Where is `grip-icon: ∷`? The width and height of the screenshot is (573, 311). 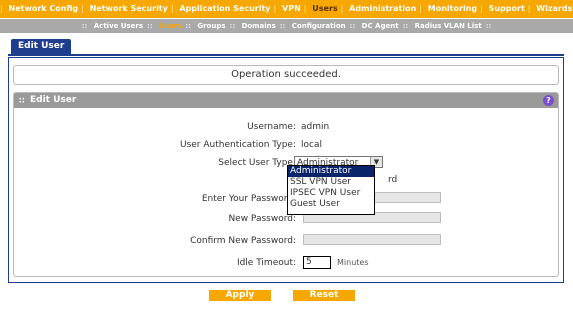 grip-icon: ∷ is located at coordinates (22, 100).